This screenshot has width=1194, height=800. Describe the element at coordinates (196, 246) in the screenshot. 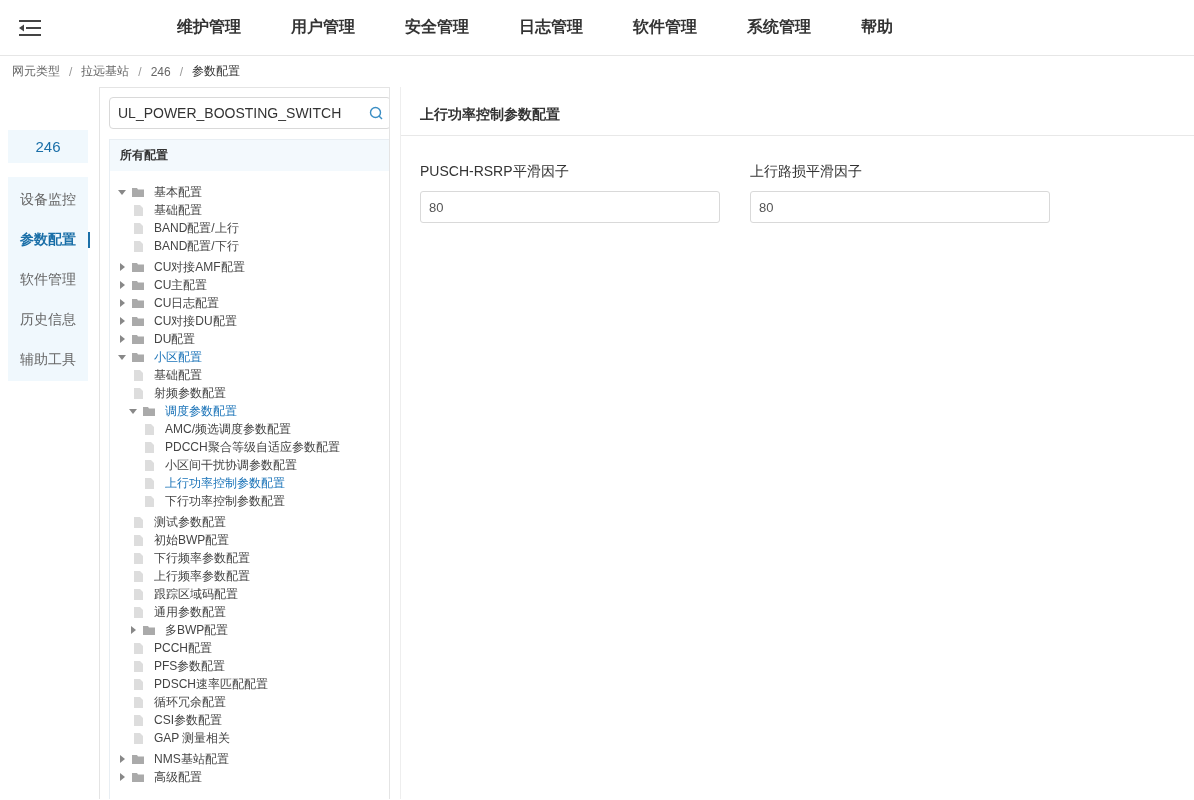

I see `tree-item: BAND配置/下行` at that location.